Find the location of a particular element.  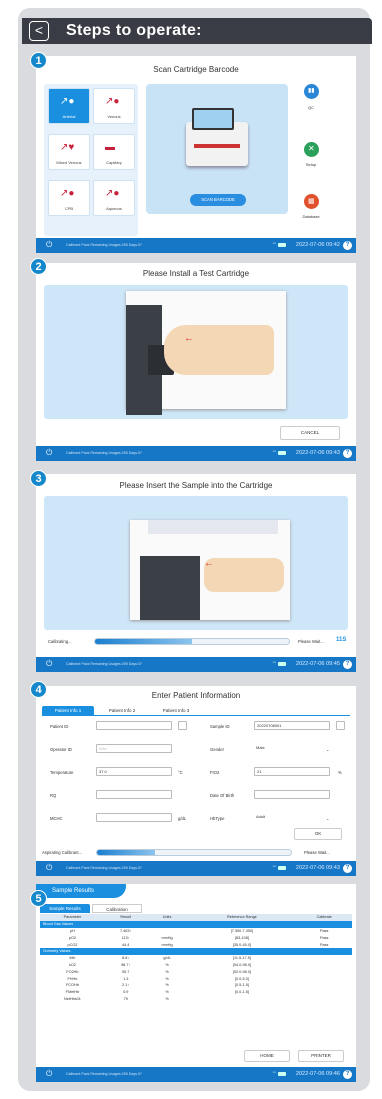

temperature-unit: °C is located at coordinates (180, 772).